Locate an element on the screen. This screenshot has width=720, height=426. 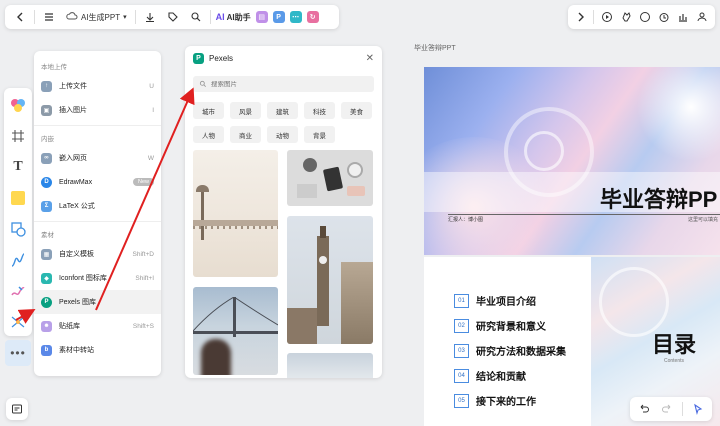
toc-text: 接下来的工作 is located at coordinates (506, 402).